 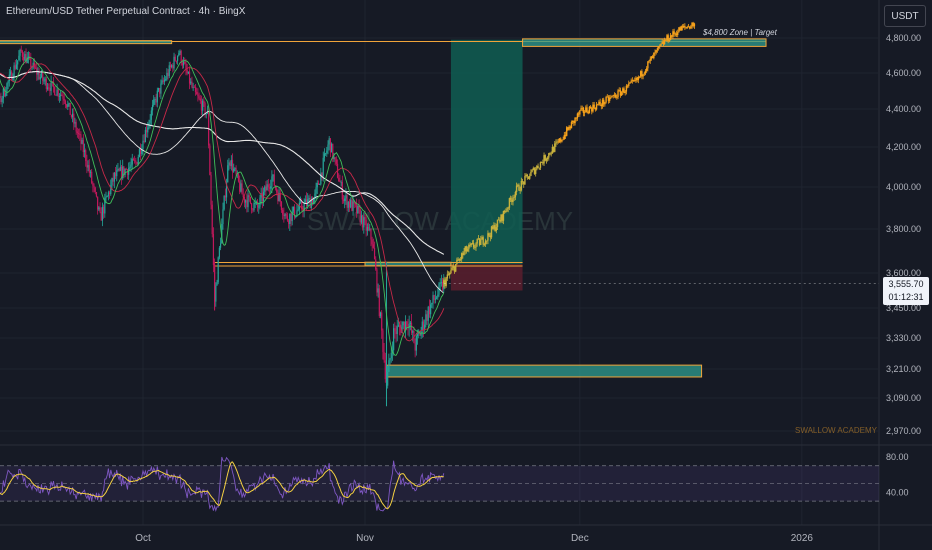 What do you see at coordinates (903, 398) in the screenshot?
I see `y-tick-label: 3,090.00` at bounding box center [903, 398].